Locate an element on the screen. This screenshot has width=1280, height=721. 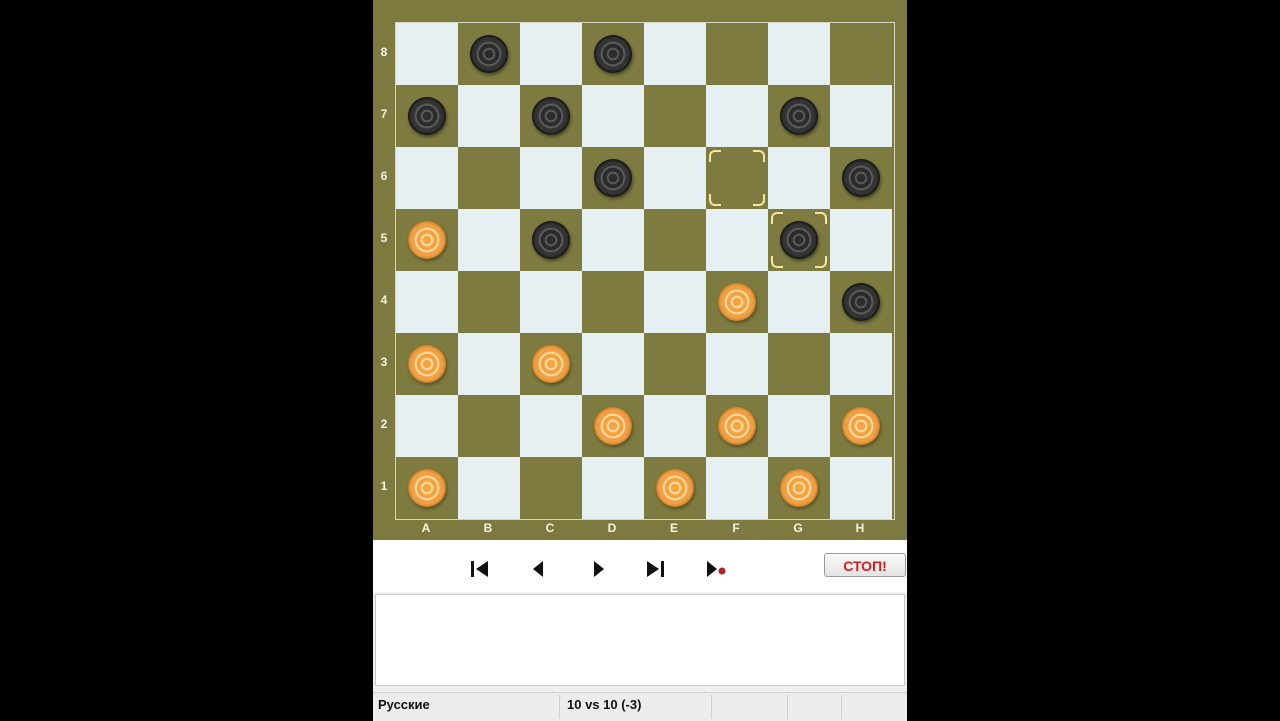
square-b7 is located at coordinates (489, 116).